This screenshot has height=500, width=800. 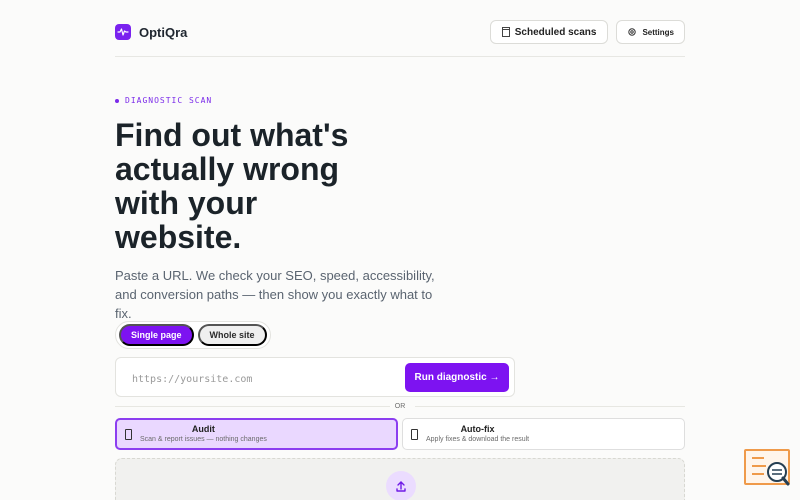 I want to click on or-divider: OR, so click(x=400, y=406).